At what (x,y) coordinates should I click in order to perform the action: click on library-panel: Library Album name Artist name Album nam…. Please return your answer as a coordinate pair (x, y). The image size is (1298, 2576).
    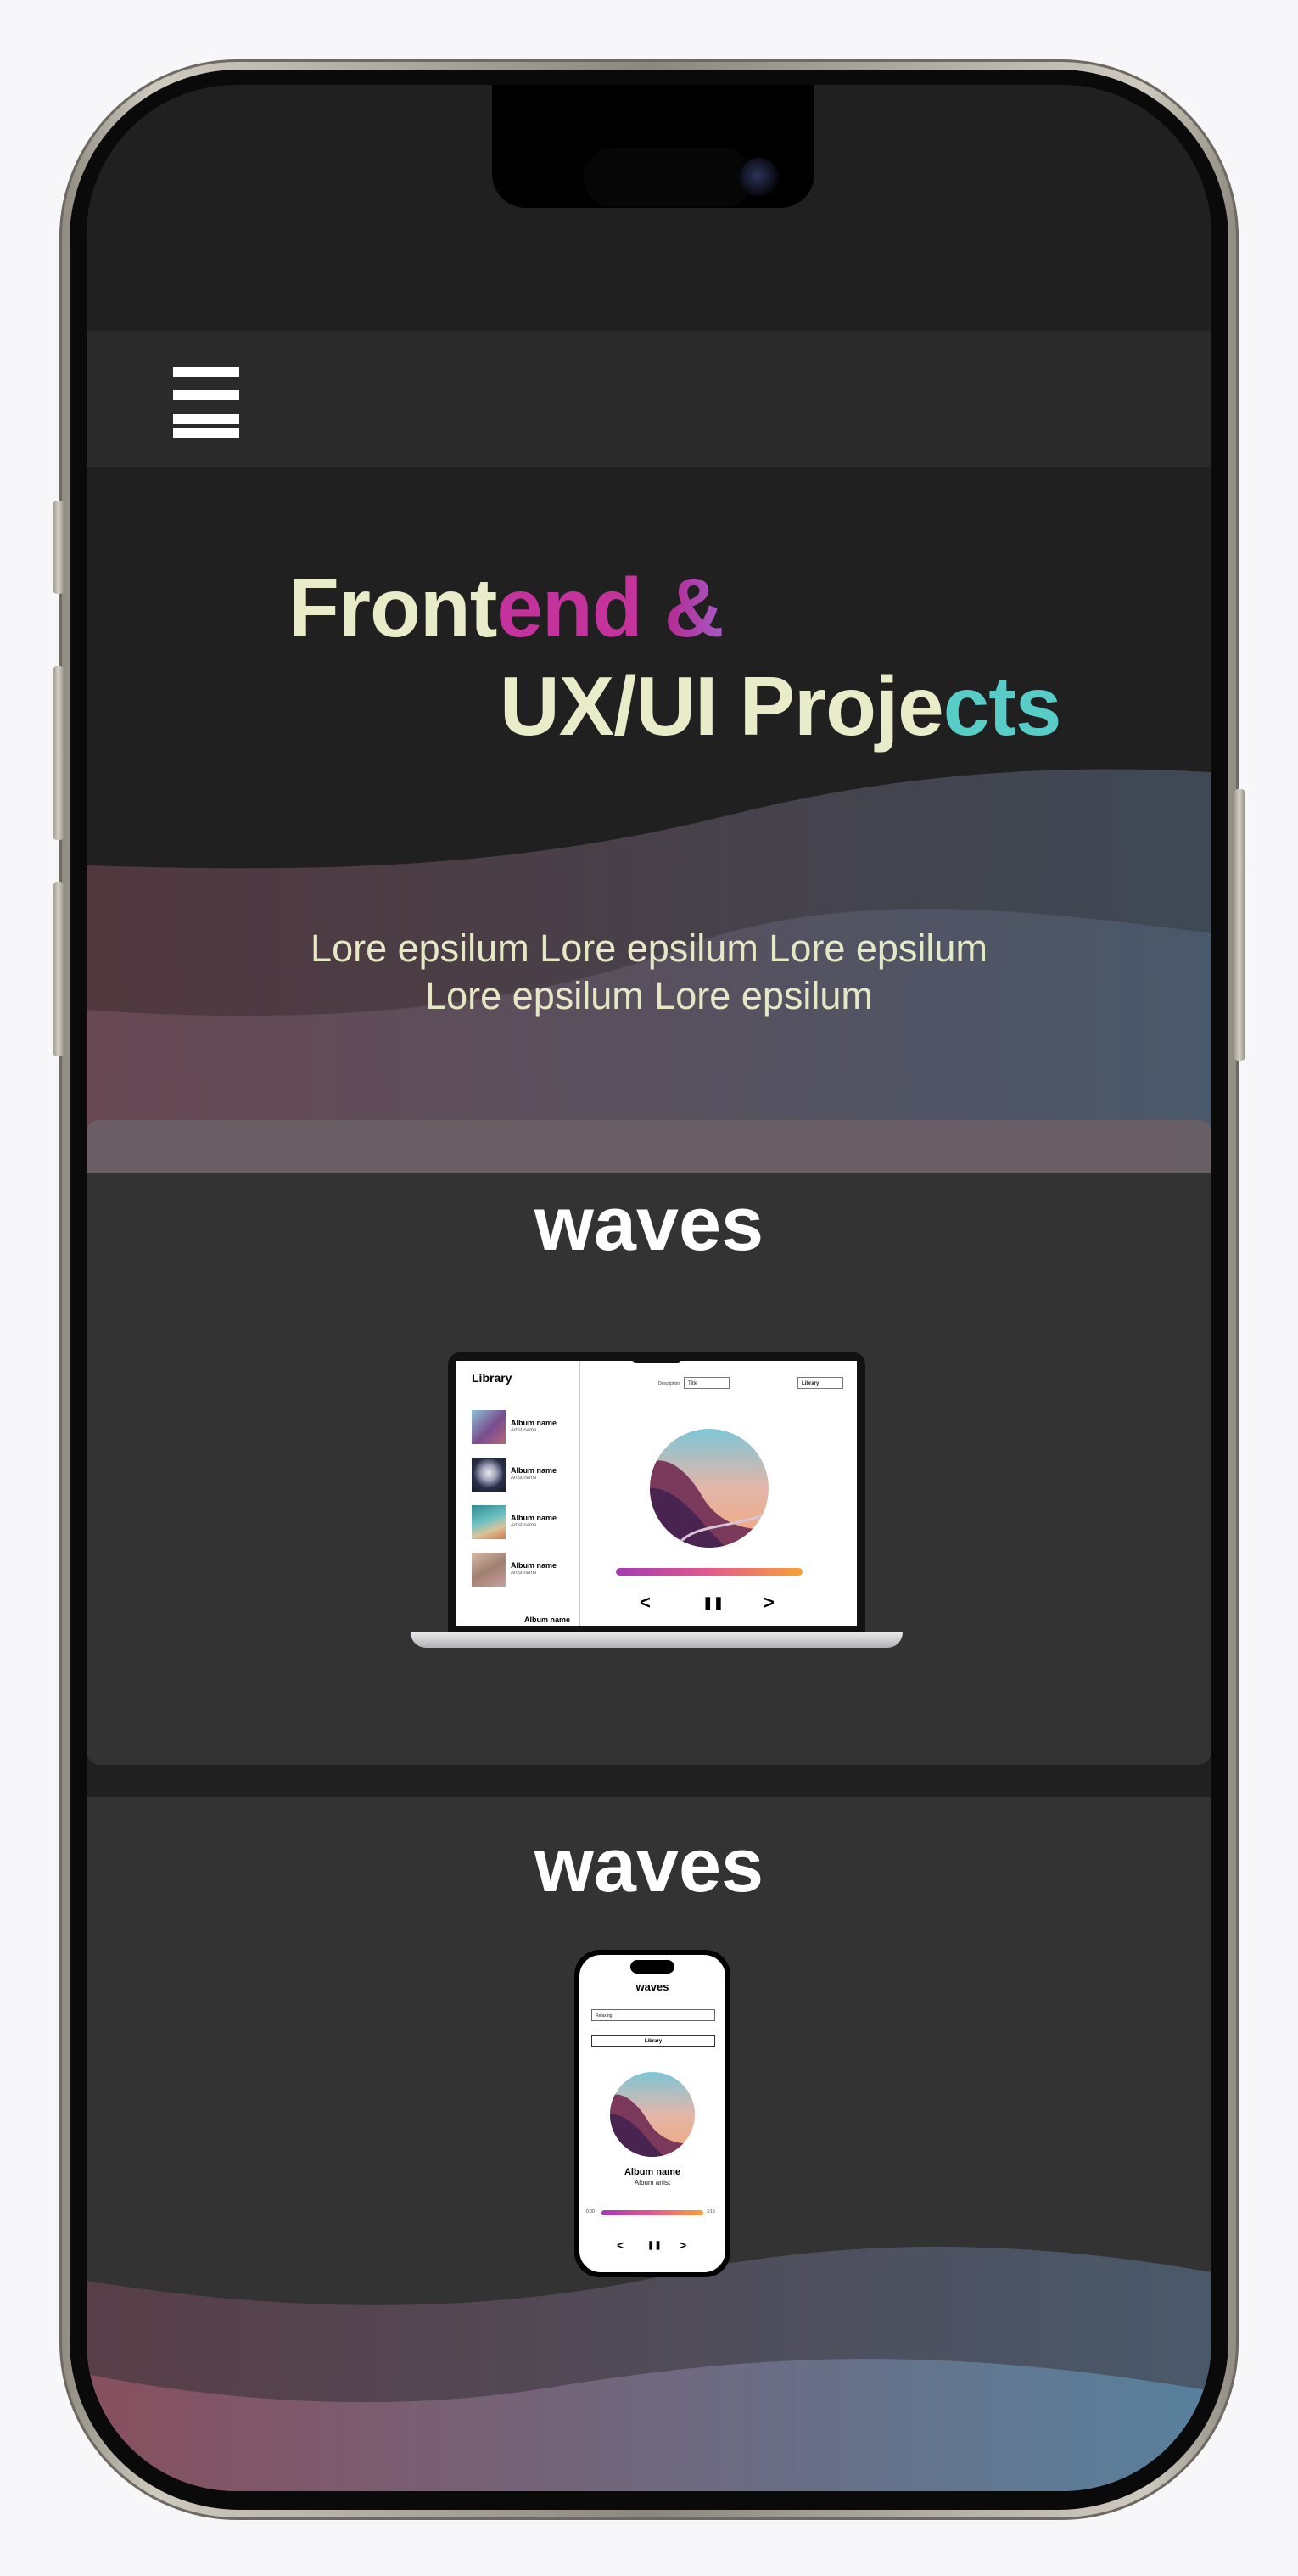
    Looking at the image, I should click on (518, 1494).